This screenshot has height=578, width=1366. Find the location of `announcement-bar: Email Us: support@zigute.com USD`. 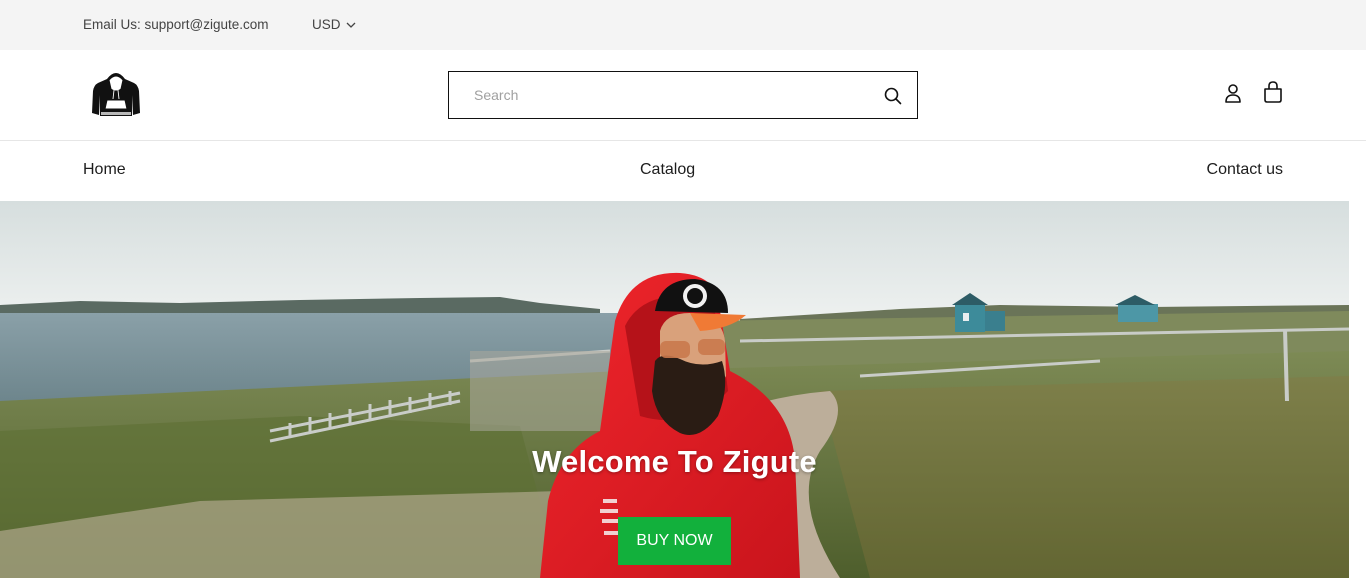

announcement-bar: Email Us: support@zigute.com USD is located at coordinates (683, 25).